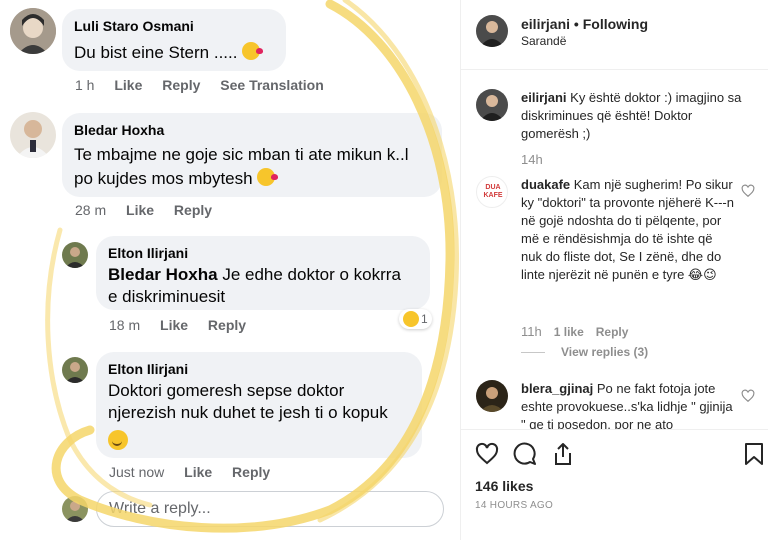 This screenshot has width=768, height=540. Describe the element at coordinates (754, 454) in the screenshot. I see `bookmark-icon` at that location.